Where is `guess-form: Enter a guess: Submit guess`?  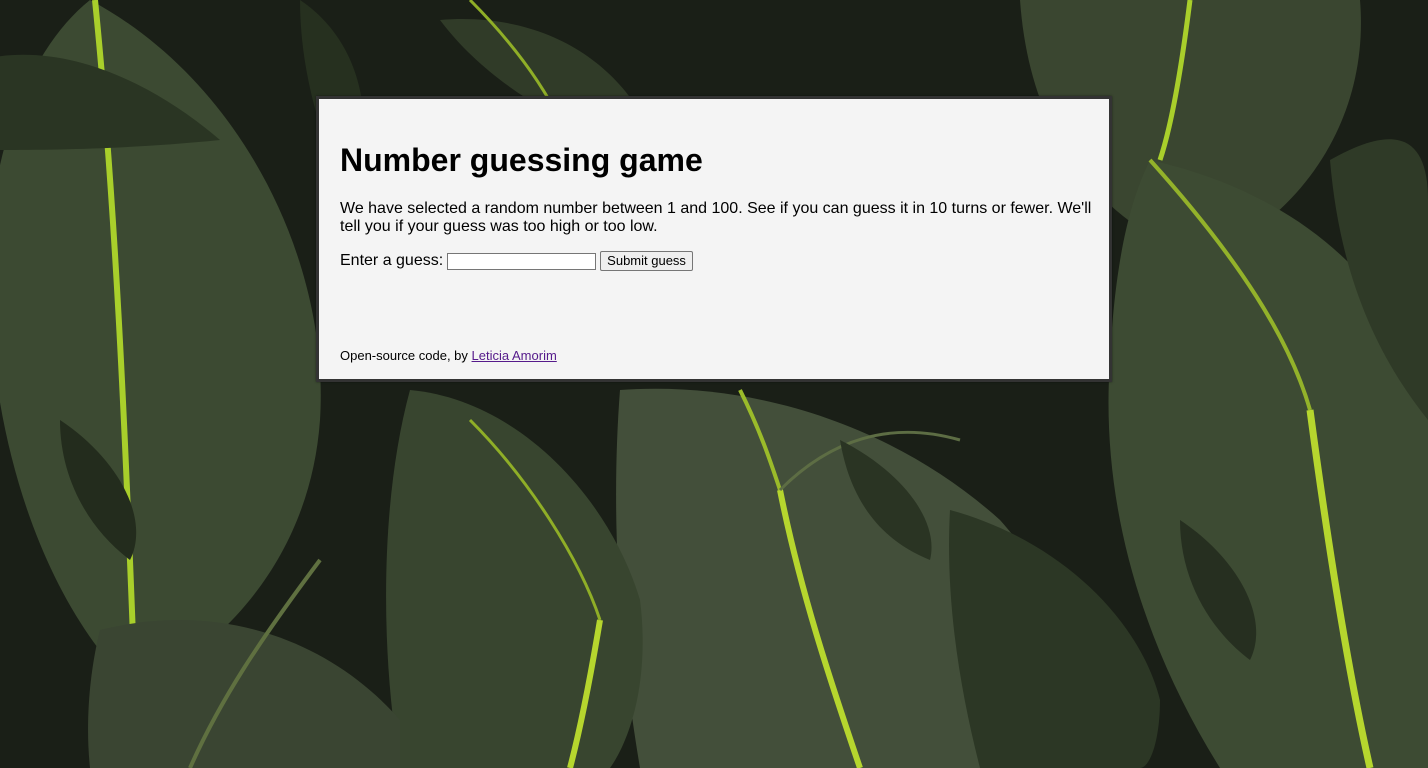
guess-form: Enter a guess: Submit guess is located at coordinates (516, 261).